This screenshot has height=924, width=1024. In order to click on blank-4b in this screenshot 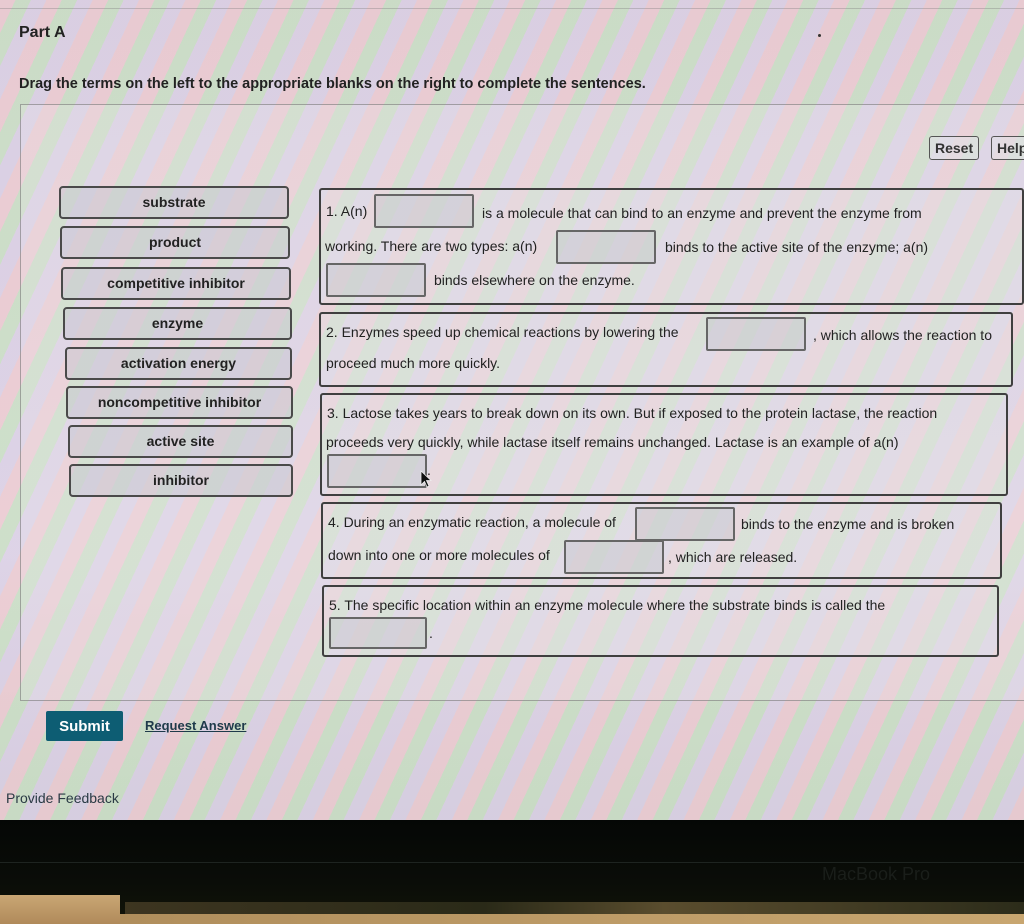, I will do `click(614, 557)`.